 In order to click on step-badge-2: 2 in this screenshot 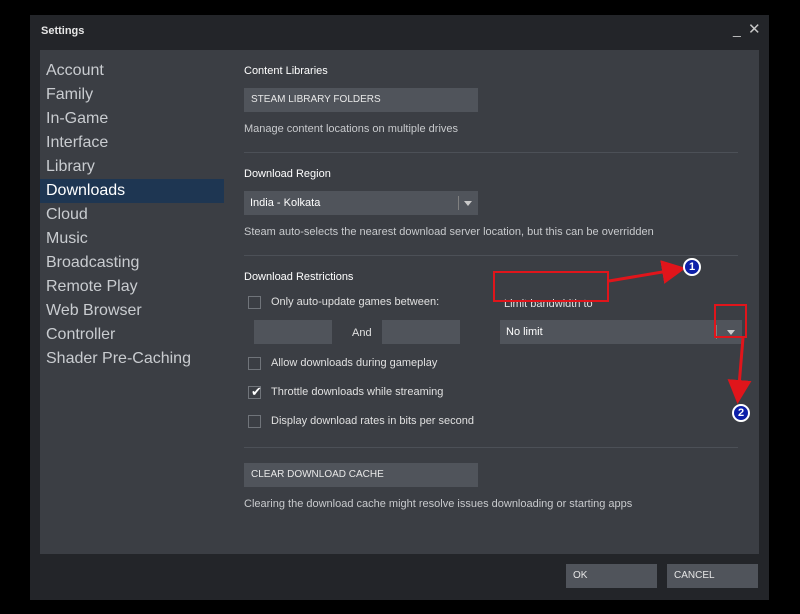, I will do `click(741, 413)`.